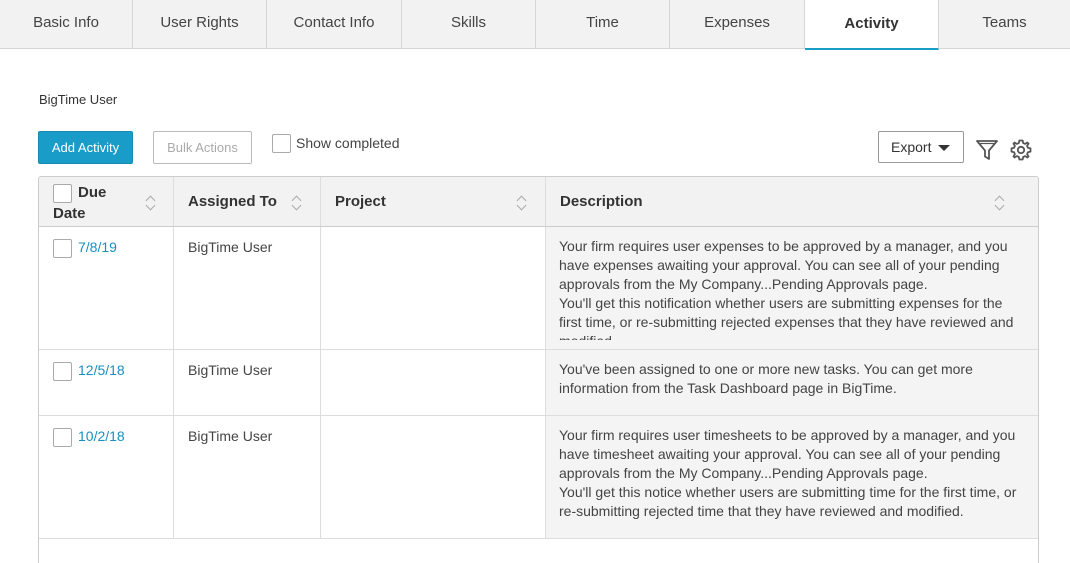  I want to click on tab-basic-info: Basic Info, so click(66, 24).